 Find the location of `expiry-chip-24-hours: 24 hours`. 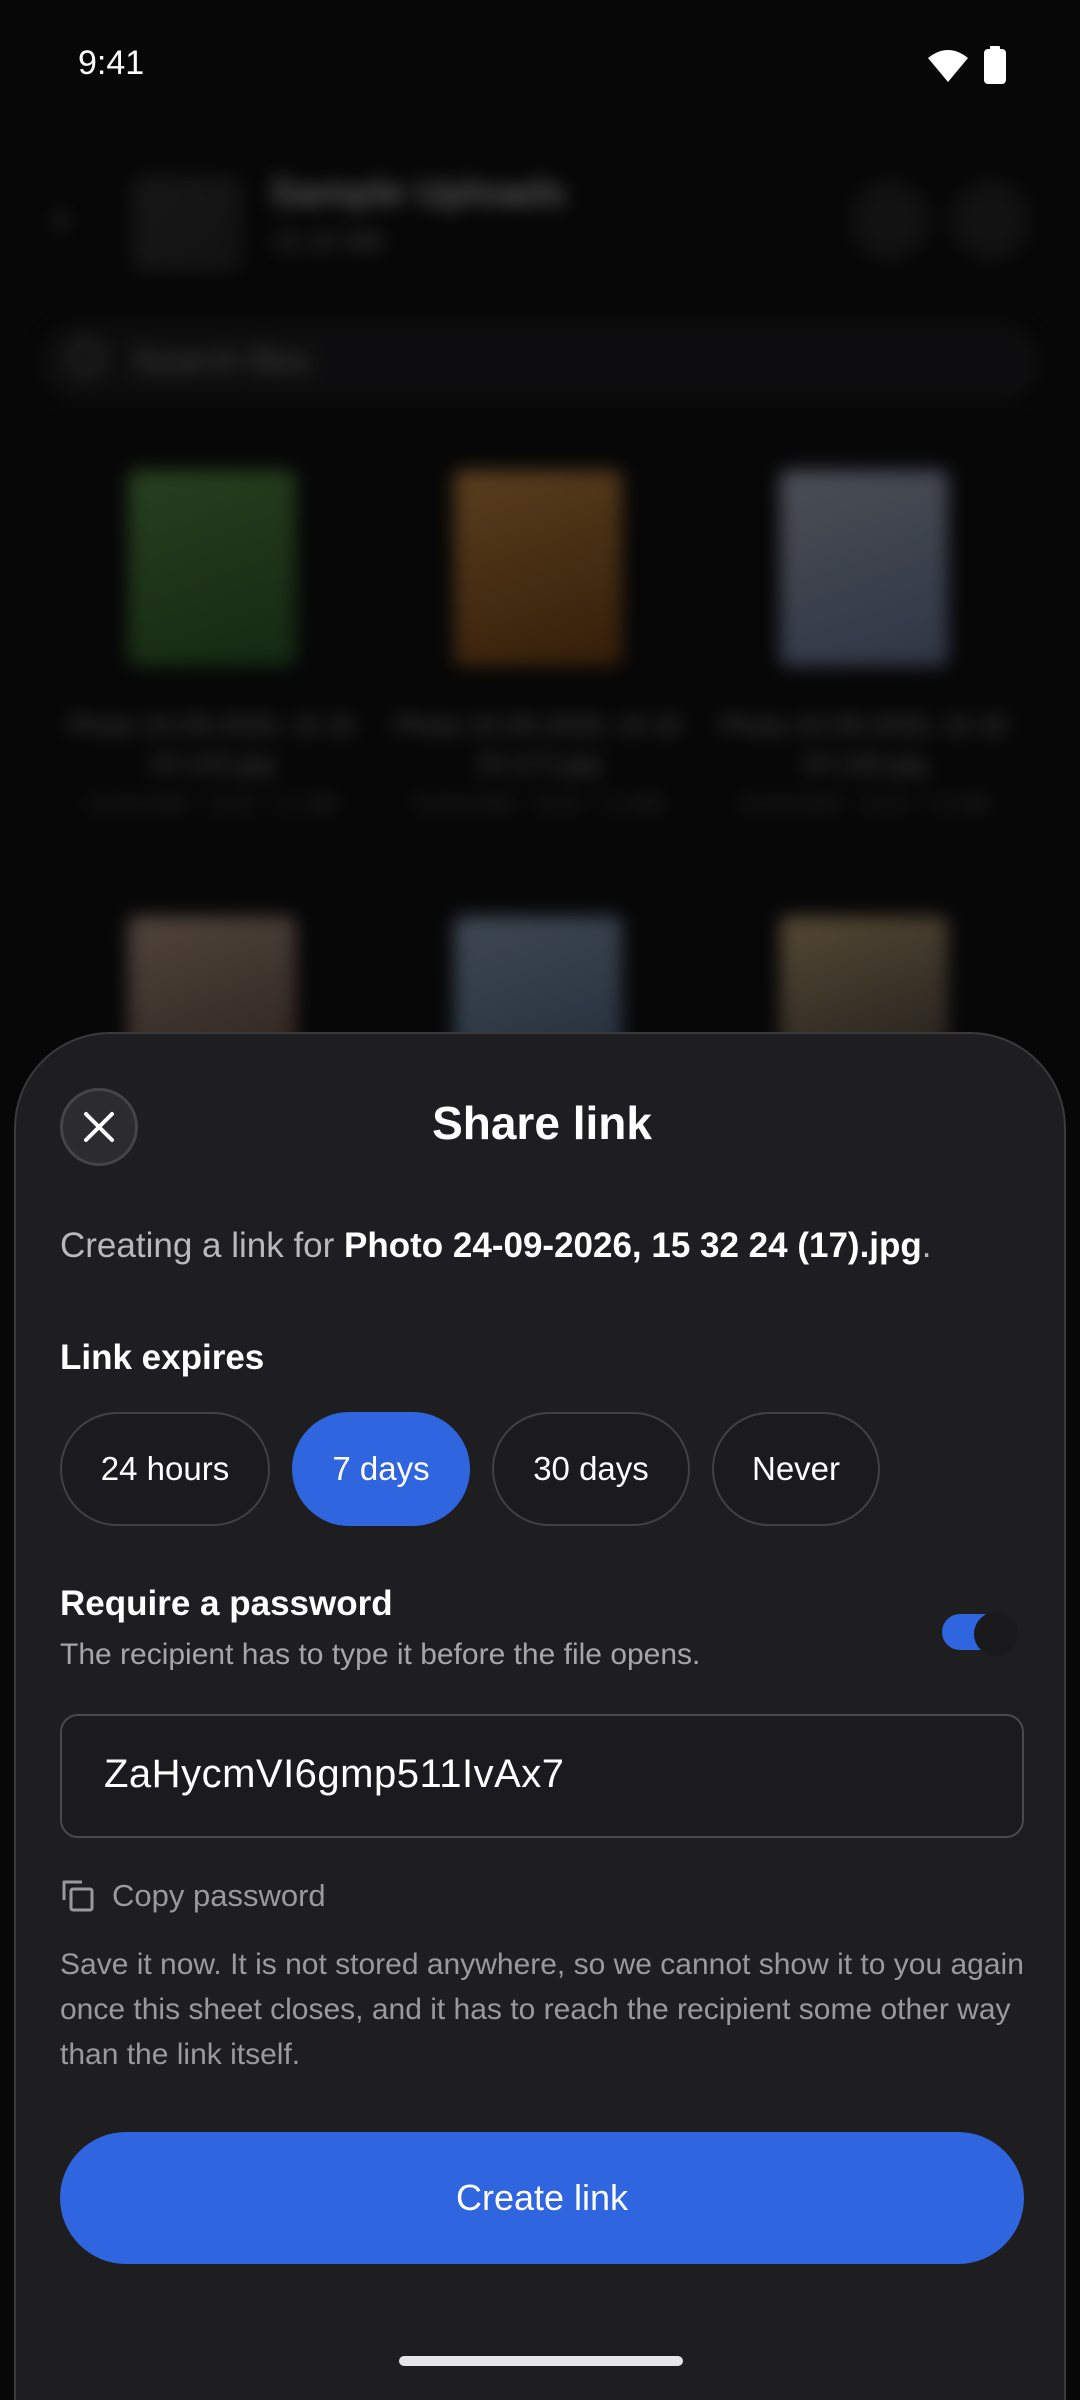

expiry-chip-24-hours: 24 hours is located at coordinates (165, 1469).